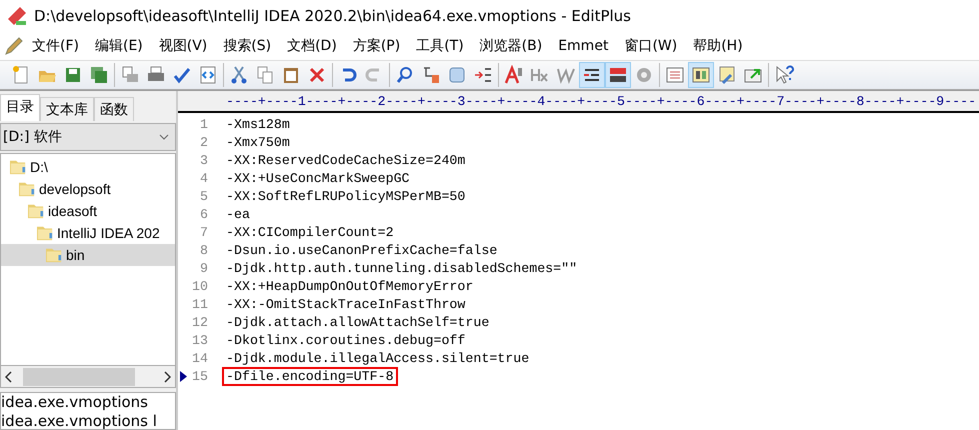  Describe the element at coordinates (108, 233) in the screenshot. I see `tree-item: IntelliJ IDEA 202` at that location.